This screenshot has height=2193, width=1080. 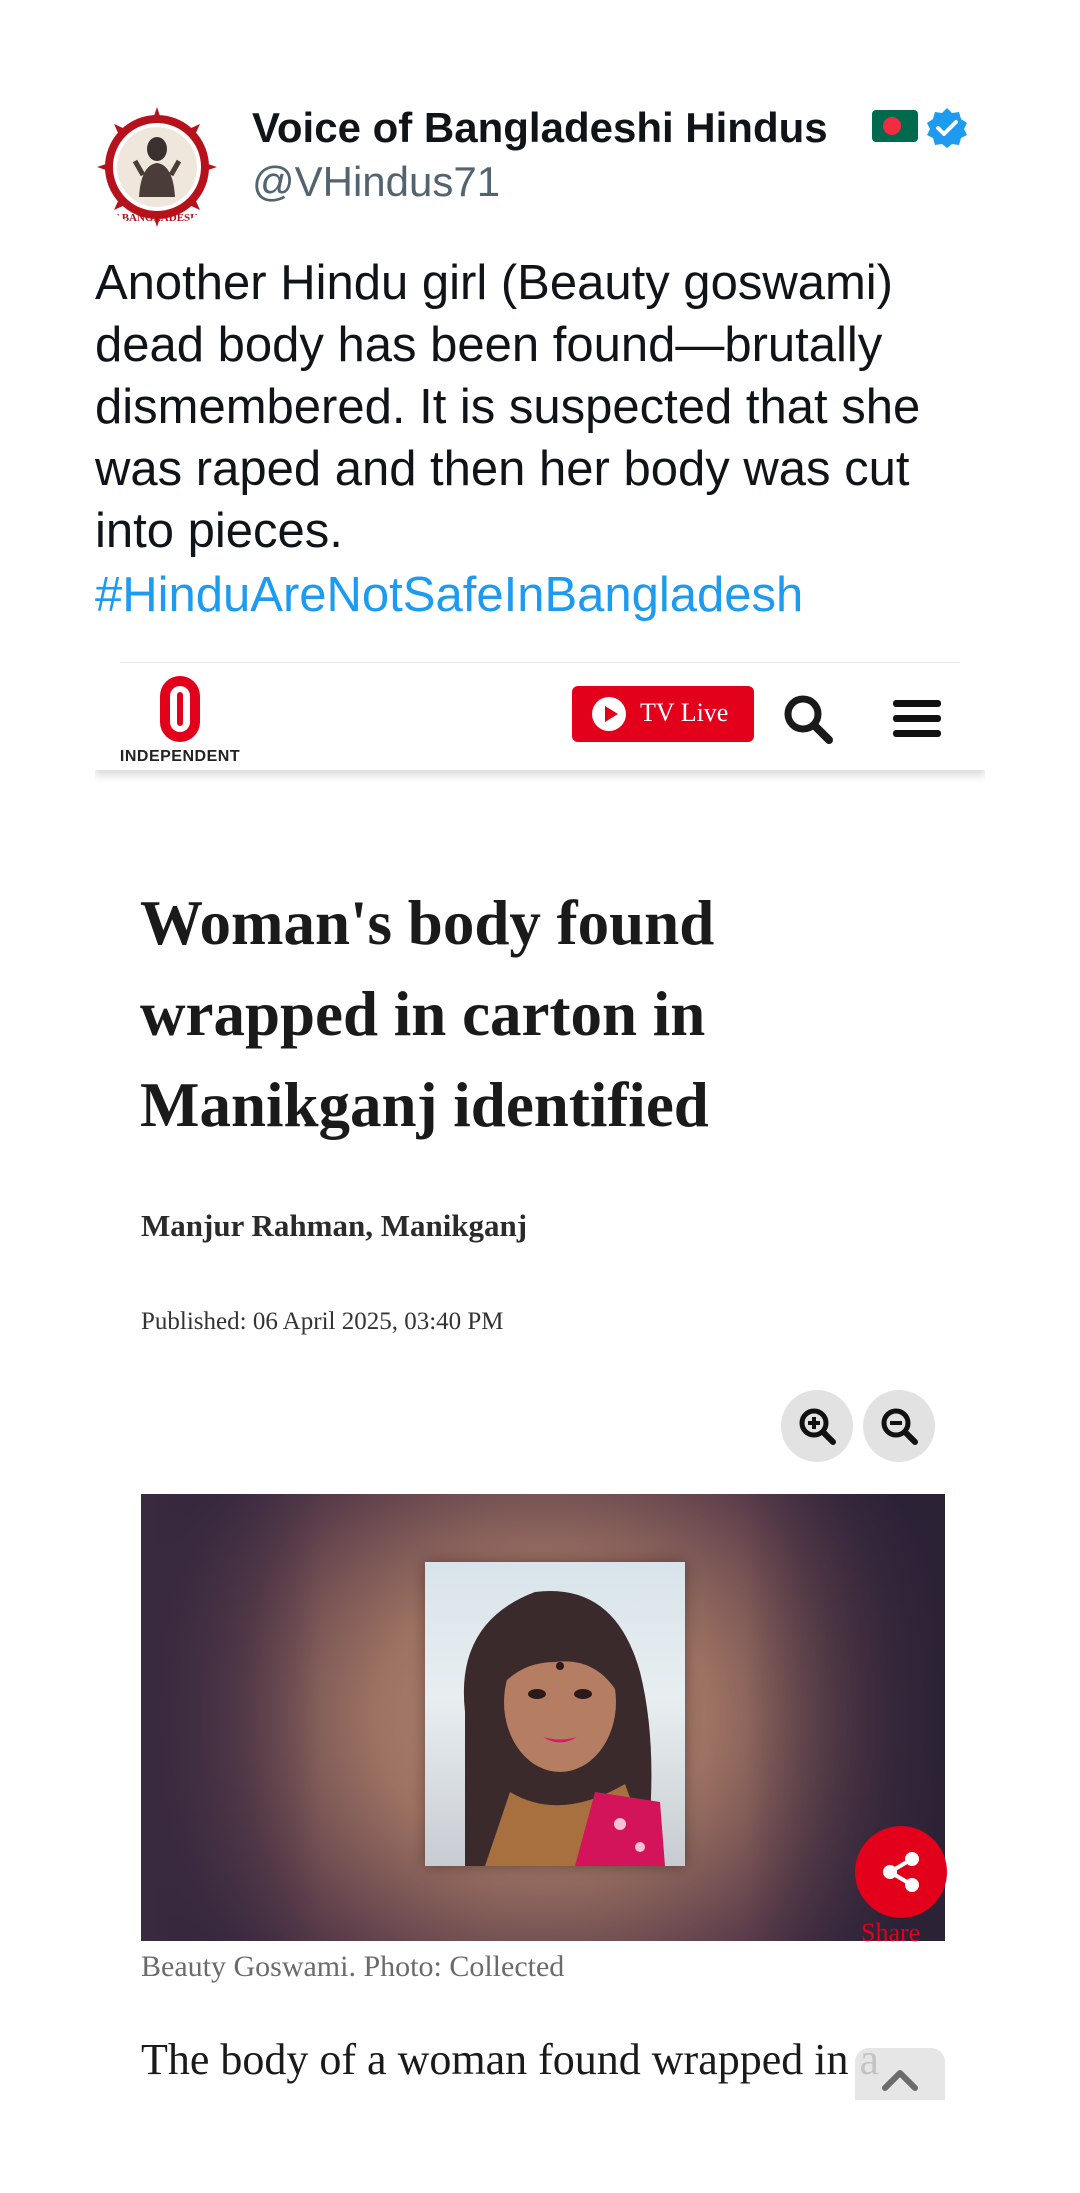 What do you see at coordinates (540, 662) in the screenshot?
I see `divider` at bounding box center [540, 662].